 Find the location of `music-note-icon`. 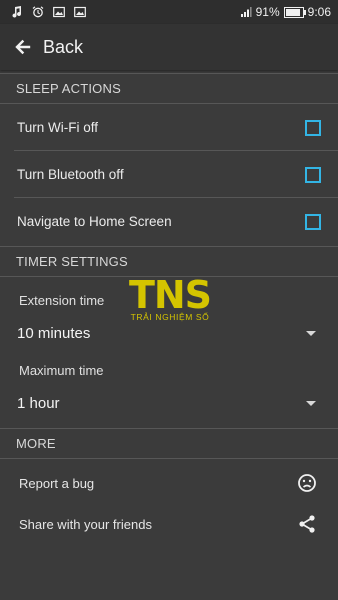

music-note-icon is located at coordinates (17, 12).